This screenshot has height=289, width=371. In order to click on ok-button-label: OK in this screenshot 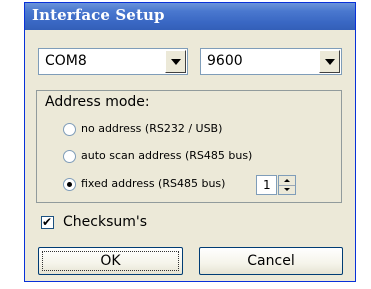, I will do `click(110, 261)`.